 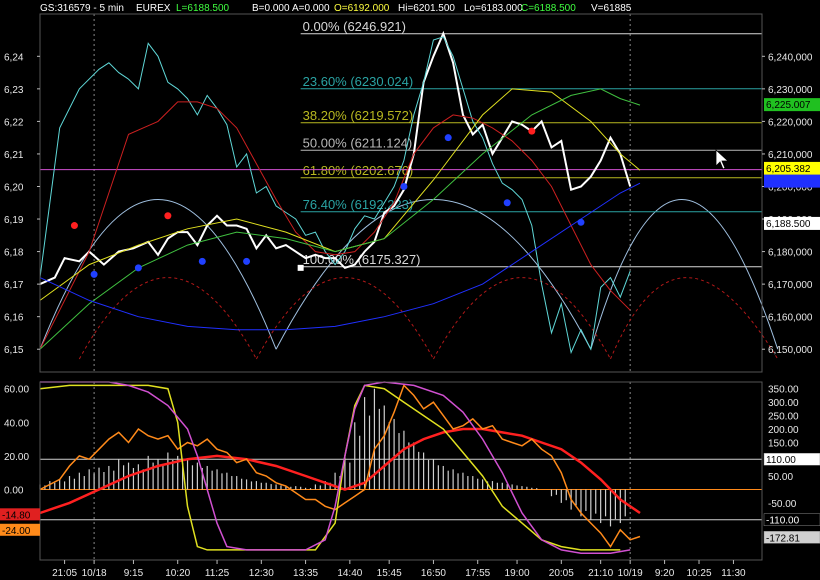 I want to click on price-y-tick-label: 6,23, so click(x=14, y=90).